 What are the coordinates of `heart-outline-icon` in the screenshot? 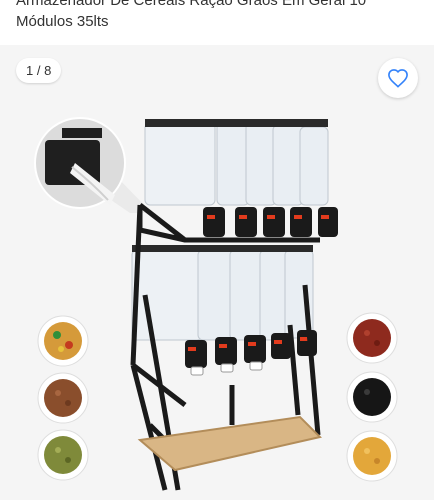 It's located at (398, 78).